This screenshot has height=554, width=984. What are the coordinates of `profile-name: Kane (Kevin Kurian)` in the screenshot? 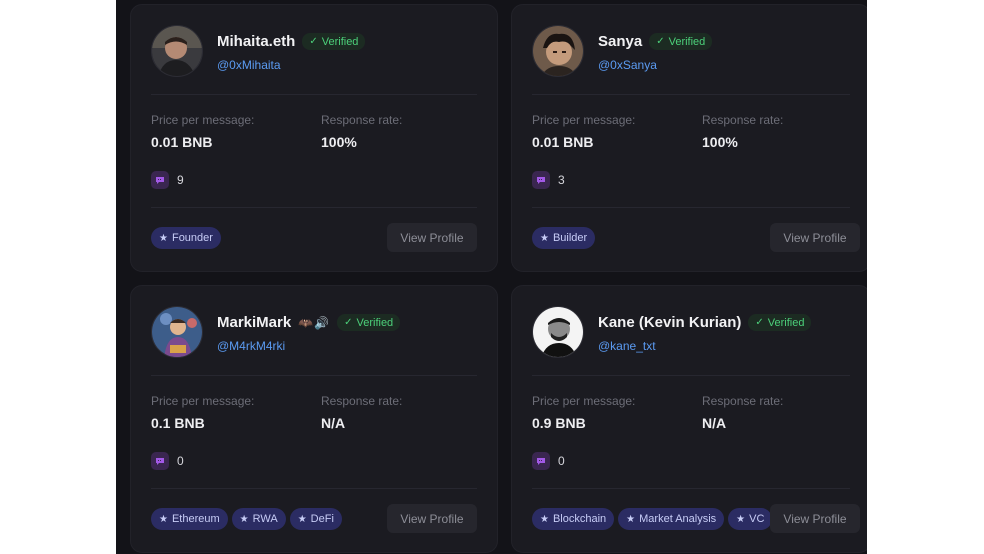 It's located at (669, 322).